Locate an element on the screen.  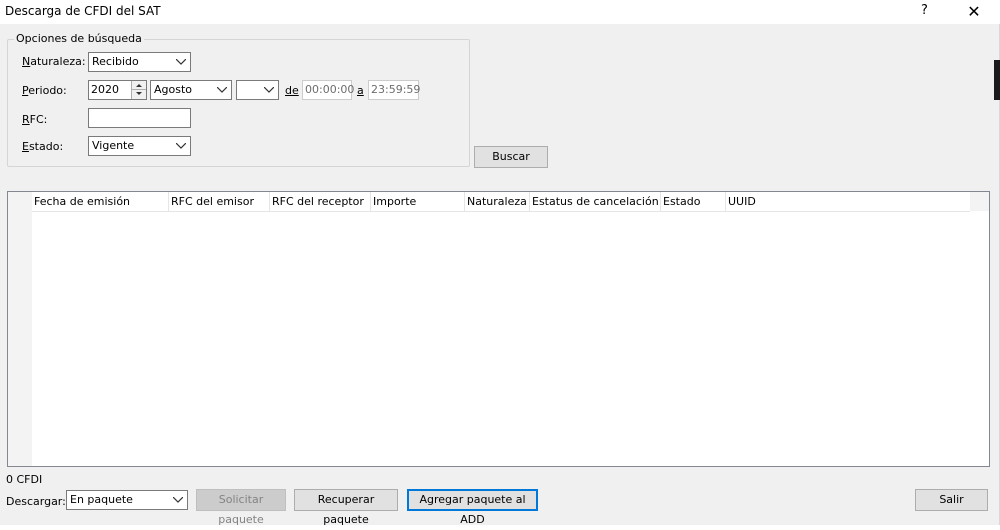
column-header-fecha: Fecha de emisión is located at coordinates (100, 201).